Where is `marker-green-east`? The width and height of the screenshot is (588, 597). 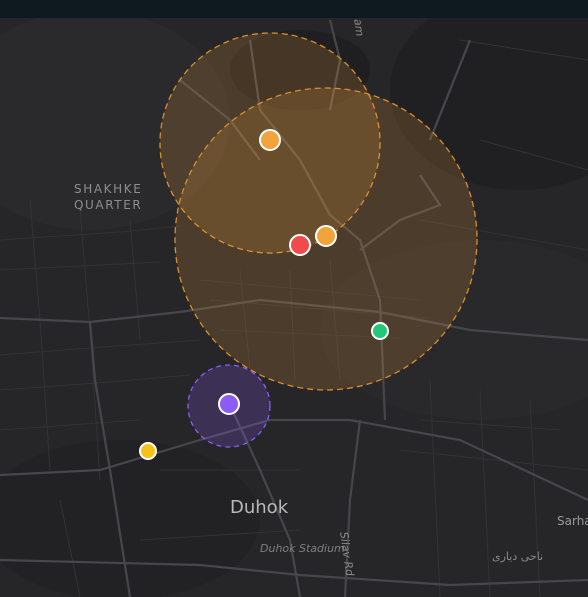
marker-green-east is located at coordinates (380, 331).